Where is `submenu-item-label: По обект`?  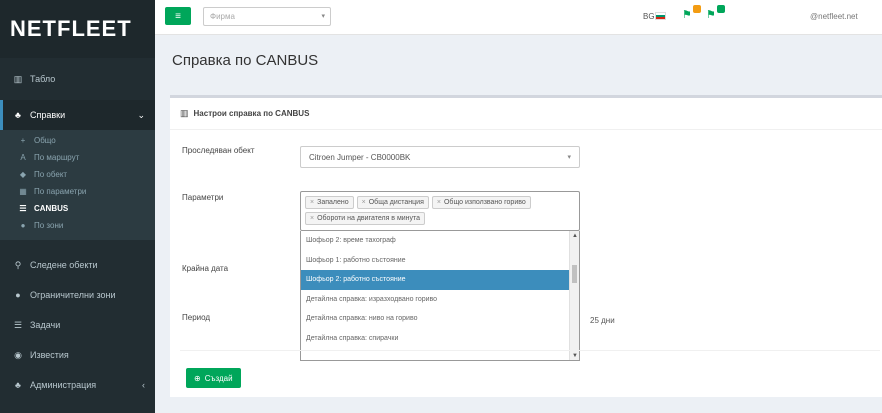 submenu-item-label: По обект is located at coordinates (51, 174).